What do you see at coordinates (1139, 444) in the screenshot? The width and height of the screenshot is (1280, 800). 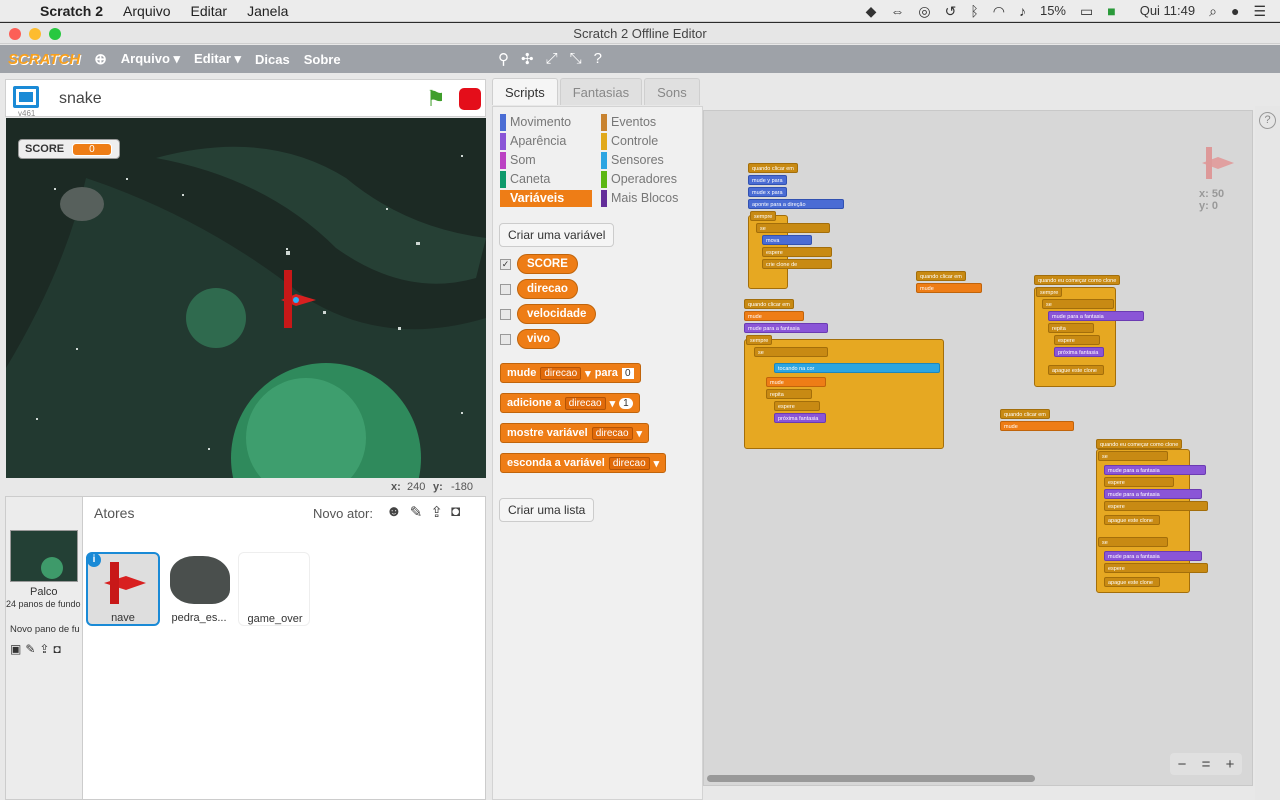 I see `script-block: quando eu começar como clone` at bounding box center [1139, 444].